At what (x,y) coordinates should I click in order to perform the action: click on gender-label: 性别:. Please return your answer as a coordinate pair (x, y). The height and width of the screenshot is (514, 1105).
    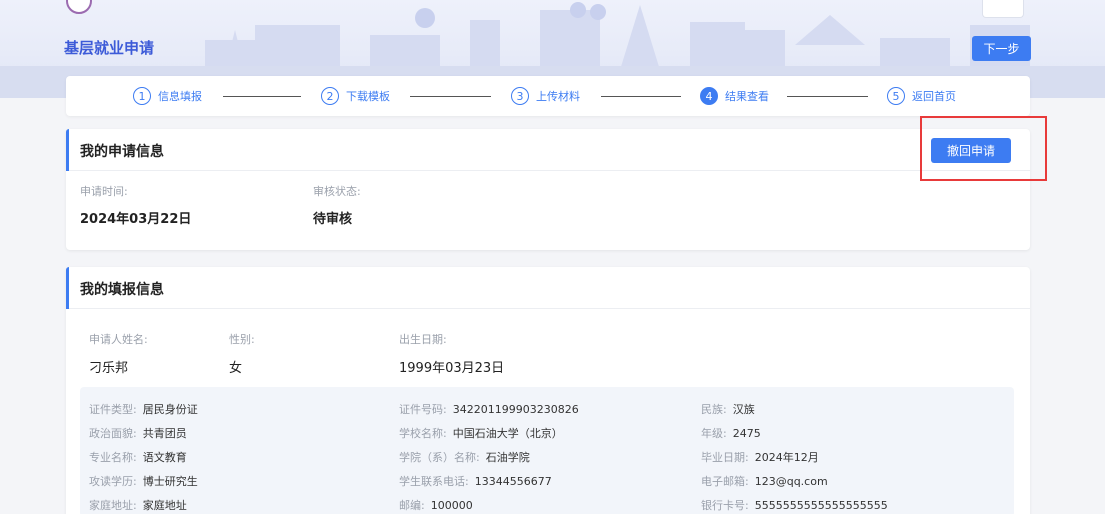
    Looking at the image, I should click on (242, 339).